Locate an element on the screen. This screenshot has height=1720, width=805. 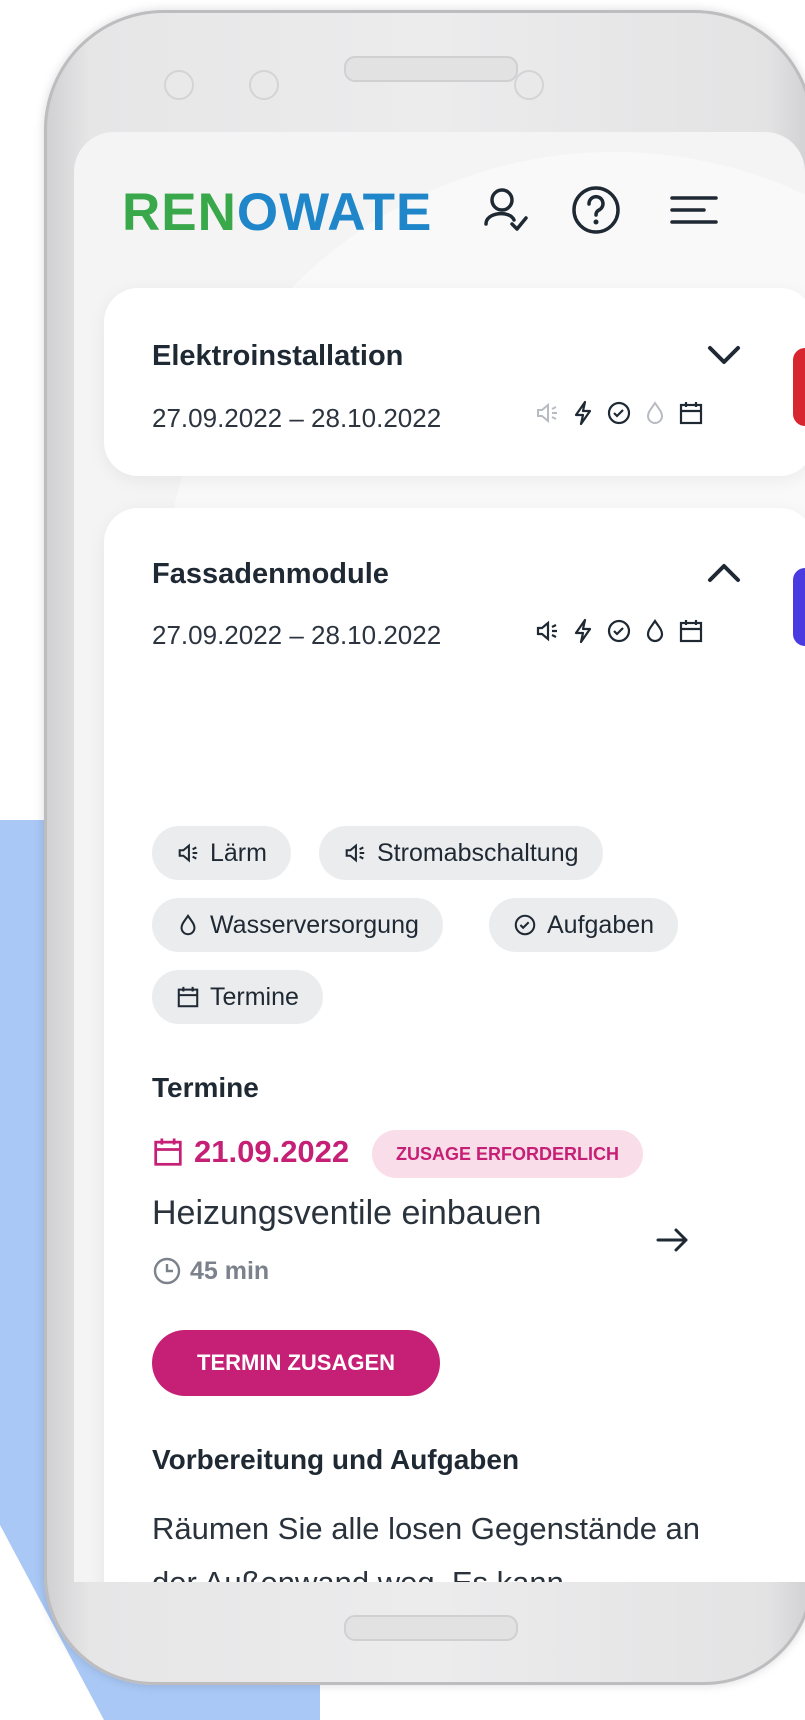
logo-text-blue: WATE is located at coordinates (356, 212).